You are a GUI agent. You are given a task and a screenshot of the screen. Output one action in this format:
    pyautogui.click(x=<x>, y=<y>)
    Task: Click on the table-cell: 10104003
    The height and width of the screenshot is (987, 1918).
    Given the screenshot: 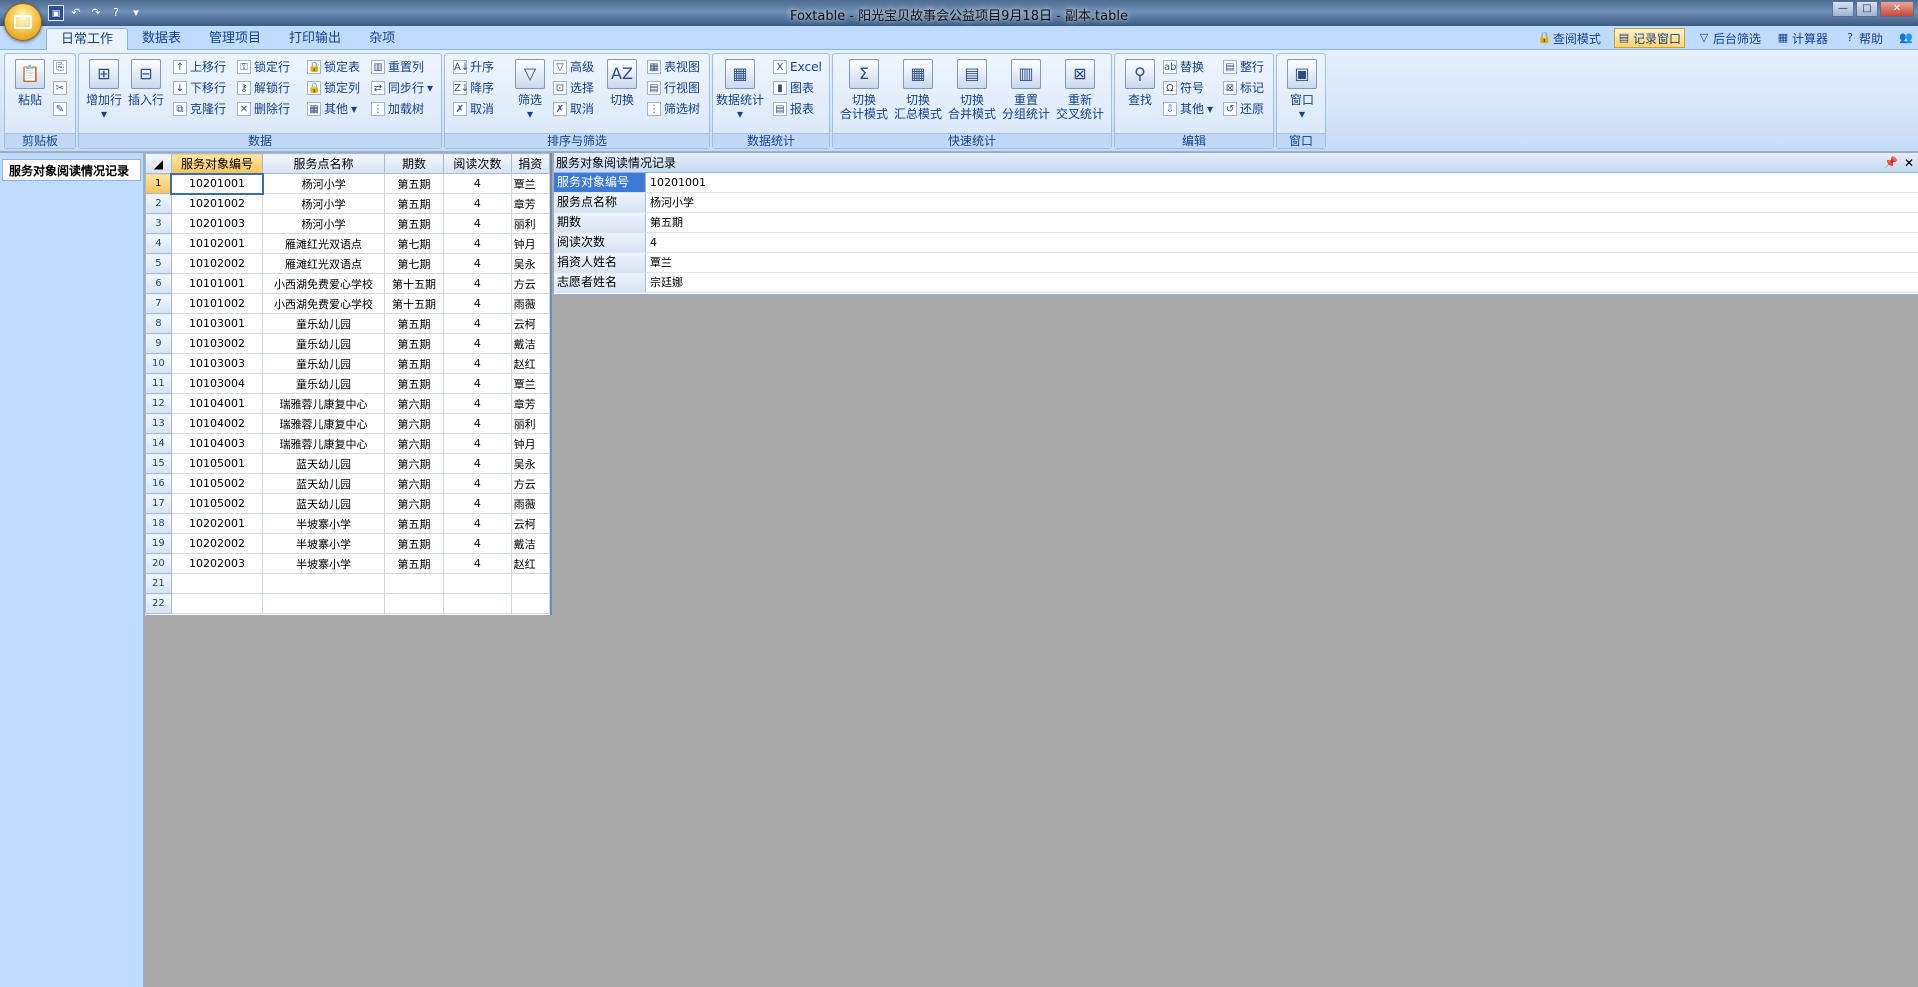 What is the action you would take?
    pyautogui.click(x=217, y=443)
    